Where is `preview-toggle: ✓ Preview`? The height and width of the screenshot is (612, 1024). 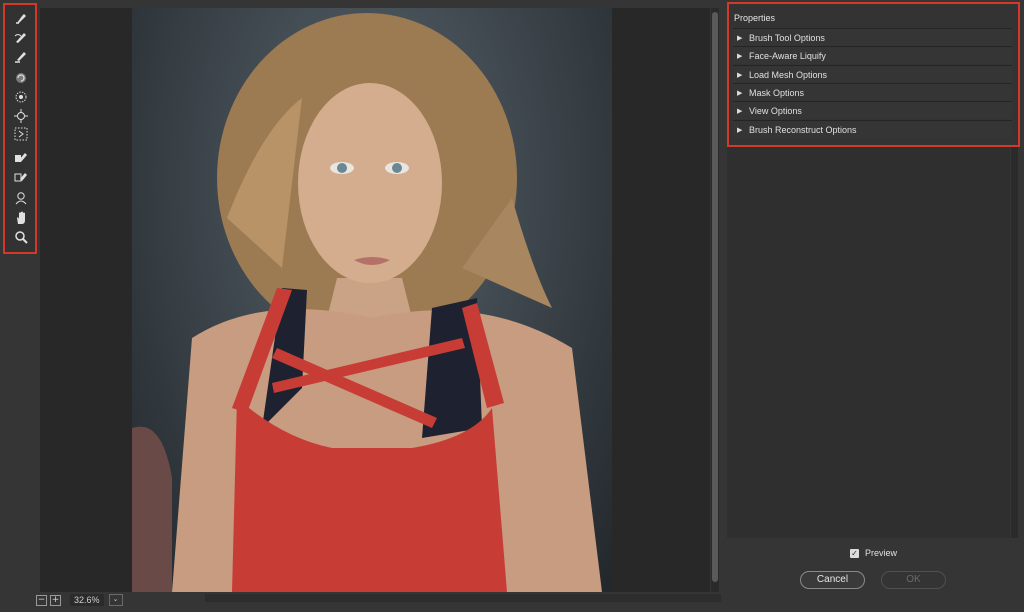
preview-toggle: ✓ Preview is located at coordinates (873, 553).